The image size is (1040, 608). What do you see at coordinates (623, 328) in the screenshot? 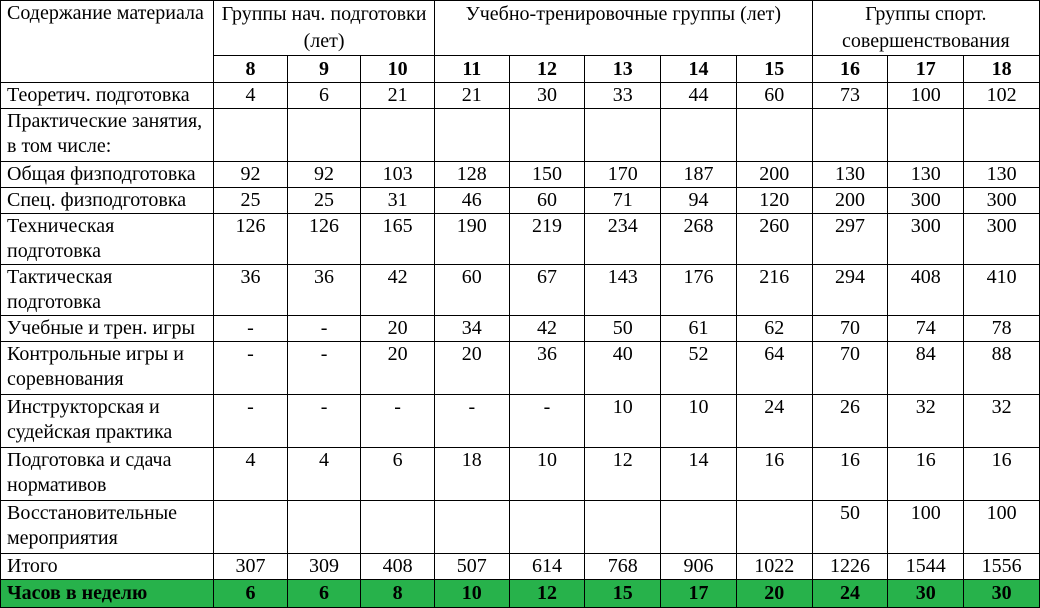
I see `table-cell: 50` at bounding box center [623, 328].